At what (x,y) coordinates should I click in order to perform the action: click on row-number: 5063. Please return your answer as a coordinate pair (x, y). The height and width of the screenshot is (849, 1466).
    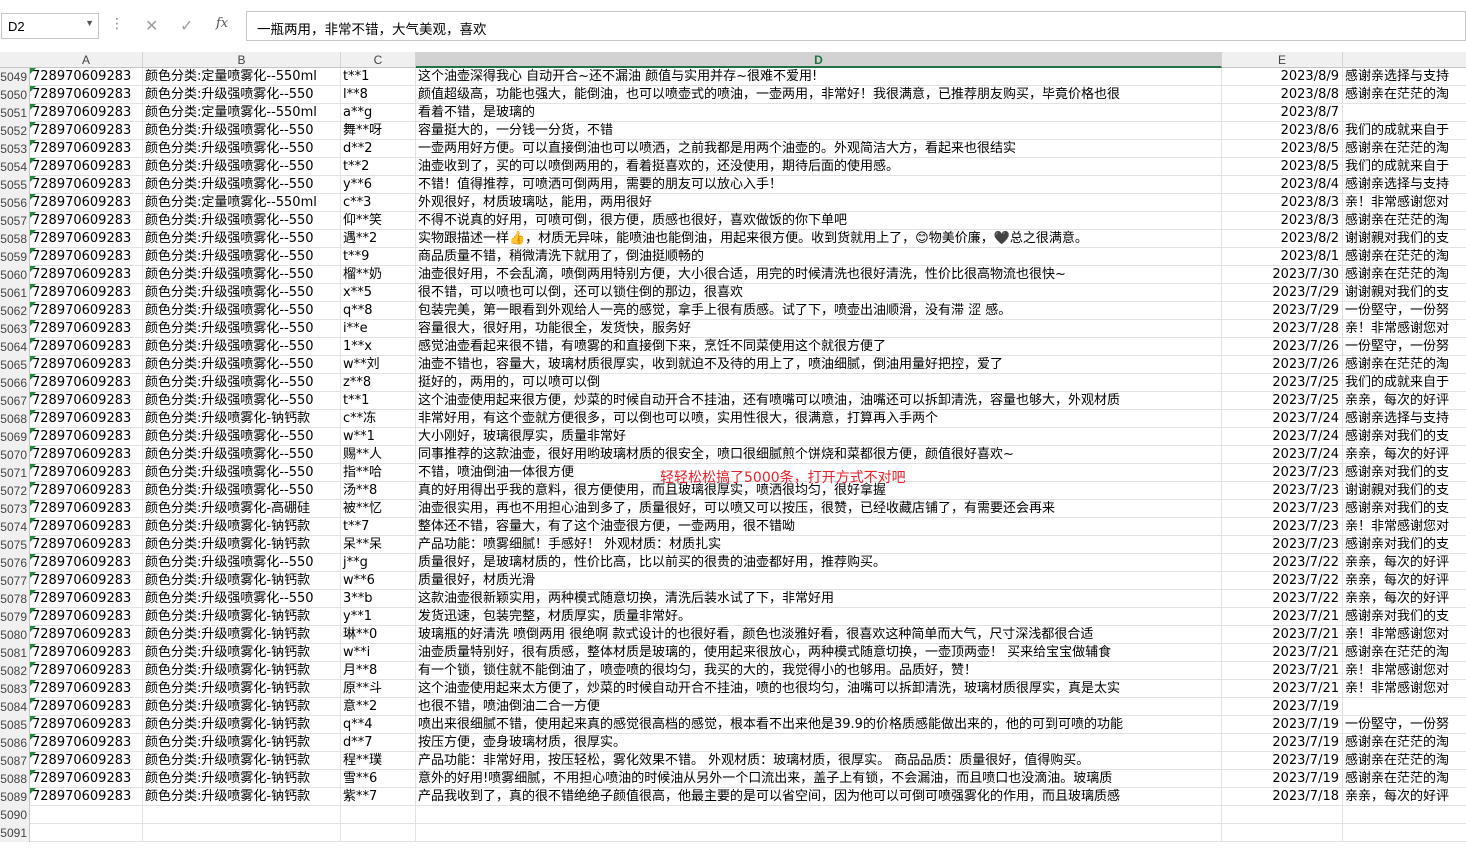
    Looking at the image, I should click on (15, 329).